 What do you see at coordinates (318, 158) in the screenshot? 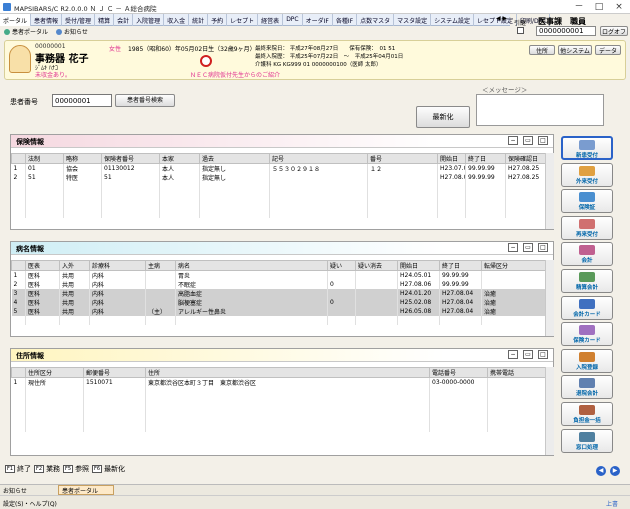
I see `column-header: 記号` at bounding box center [318, 158].